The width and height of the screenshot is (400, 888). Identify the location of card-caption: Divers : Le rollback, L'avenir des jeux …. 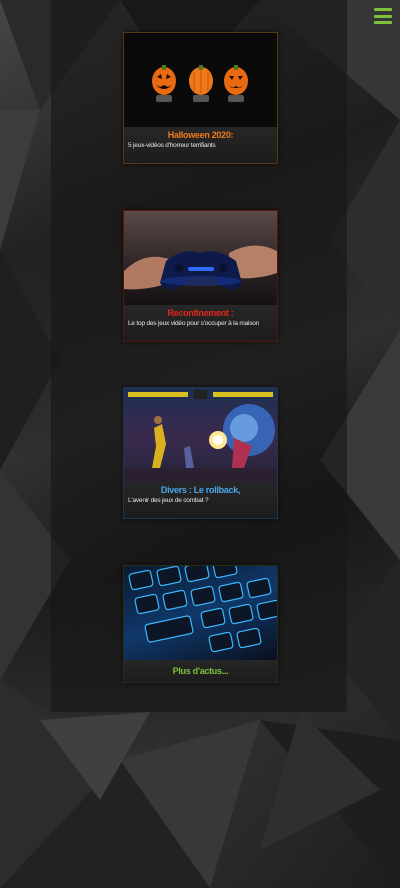
(200, 500).